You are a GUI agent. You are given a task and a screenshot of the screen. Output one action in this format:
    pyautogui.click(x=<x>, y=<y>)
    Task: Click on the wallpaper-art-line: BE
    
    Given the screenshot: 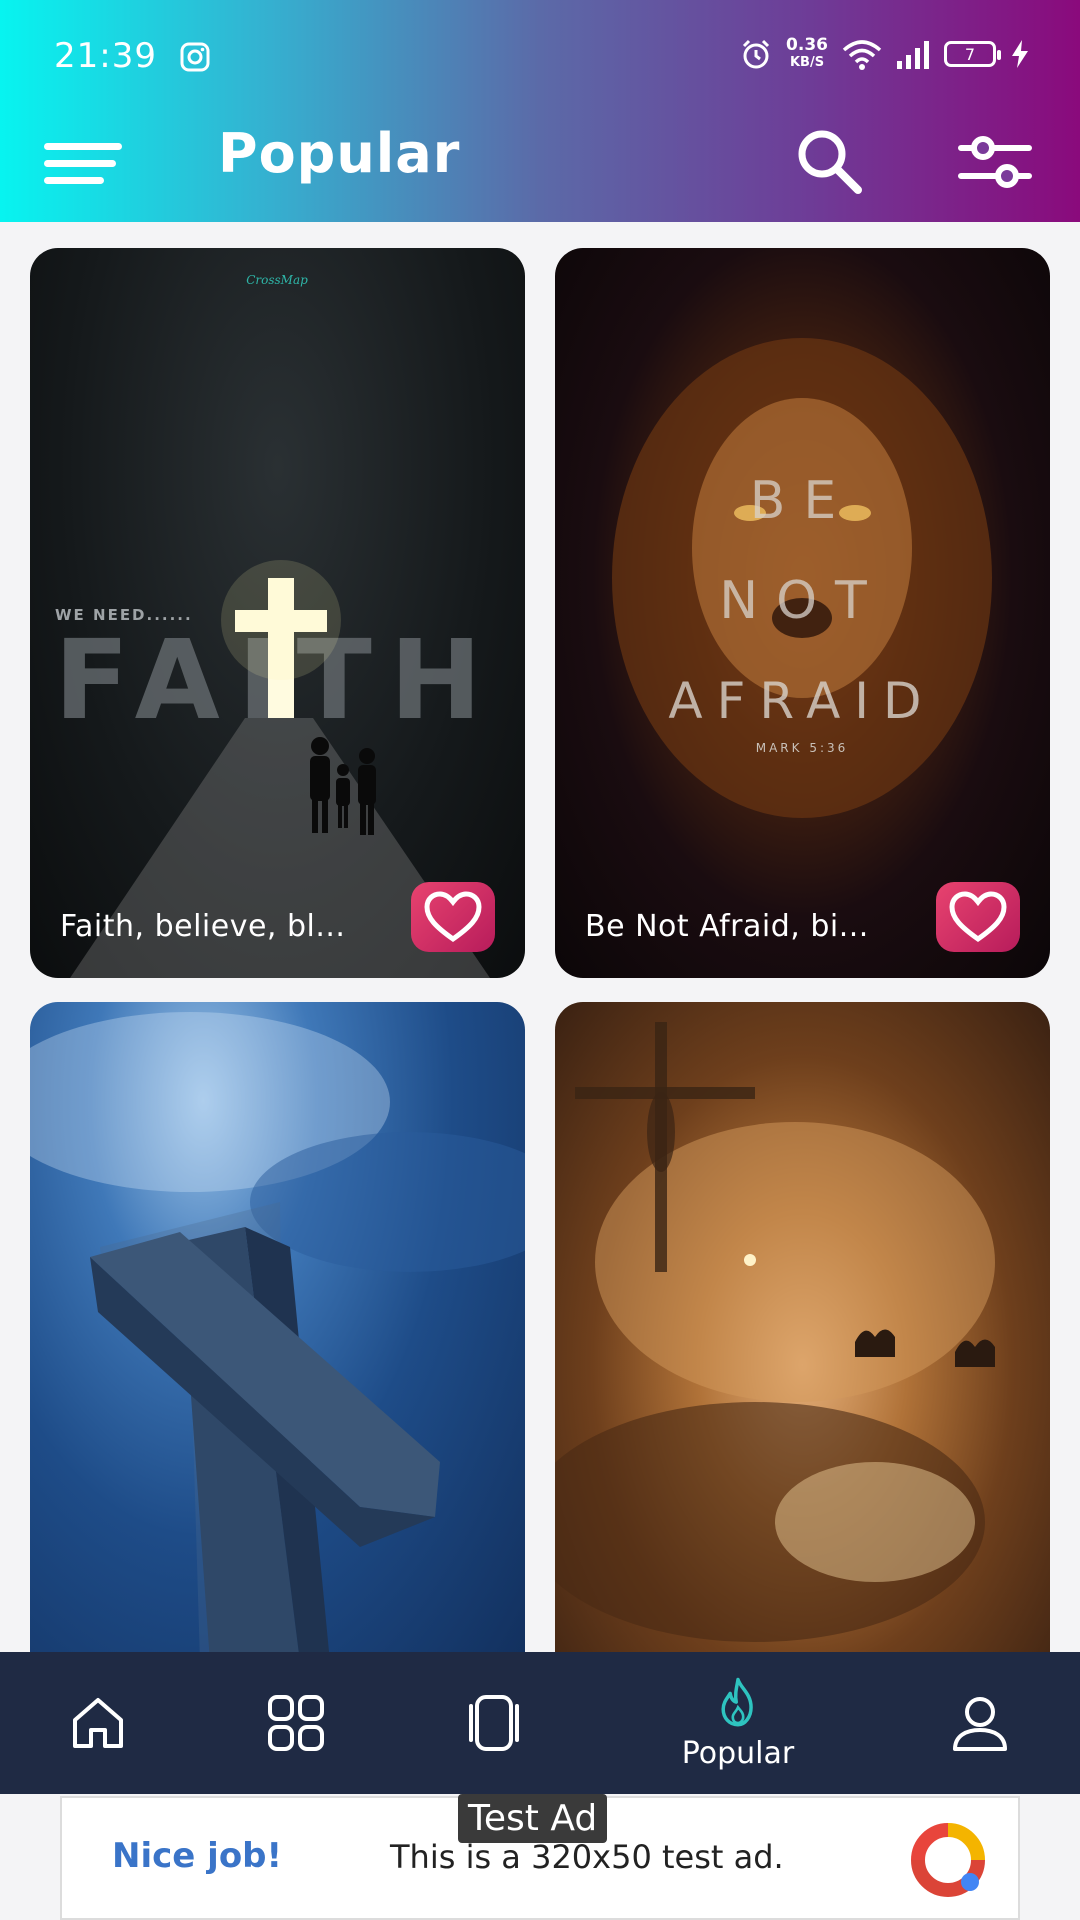 What is the action you would take?
    pyautogui.click(x=802, y=501)
    